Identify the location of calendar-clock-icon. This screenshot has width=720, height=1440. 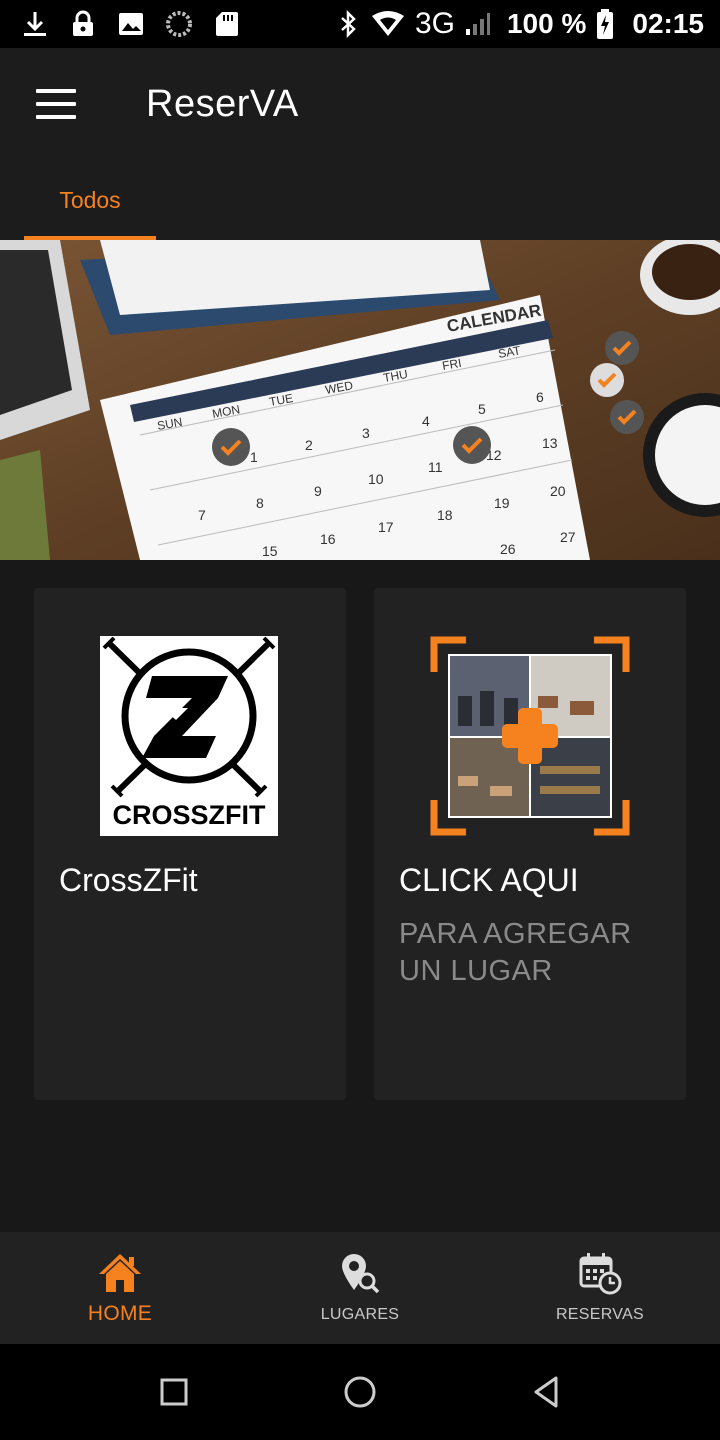
(600, 1274).